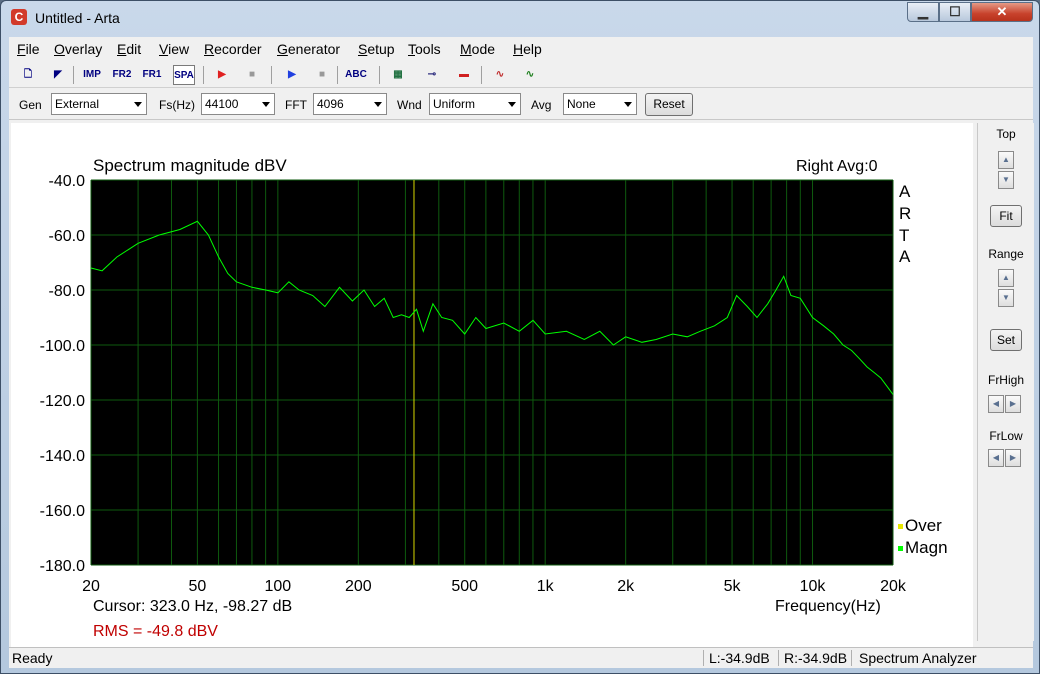 This screenshot has height=674, width=1040. I want to click on gen-select: External, so click(99, 104).